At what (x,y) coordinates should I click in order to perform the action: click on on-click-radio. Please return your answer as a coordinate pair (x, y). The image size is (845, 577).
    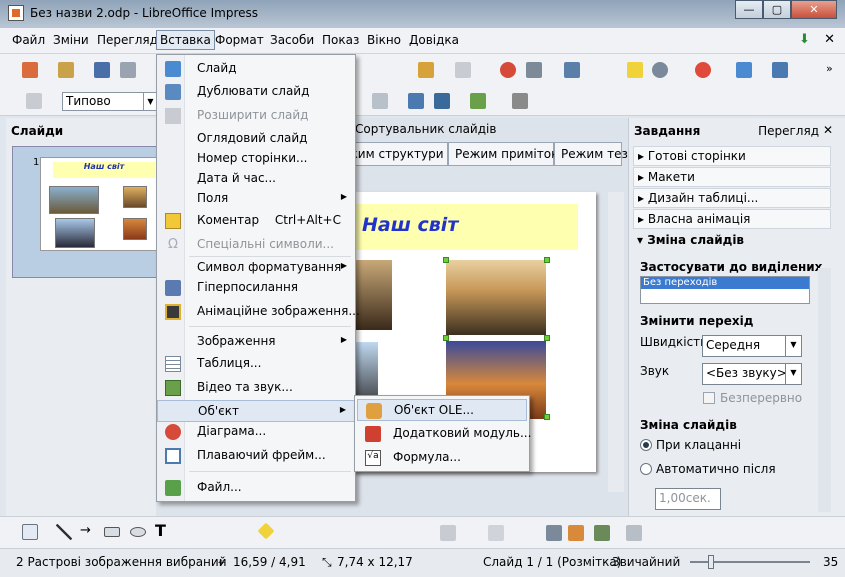
    Looking at the image, I should click on (646, 445).